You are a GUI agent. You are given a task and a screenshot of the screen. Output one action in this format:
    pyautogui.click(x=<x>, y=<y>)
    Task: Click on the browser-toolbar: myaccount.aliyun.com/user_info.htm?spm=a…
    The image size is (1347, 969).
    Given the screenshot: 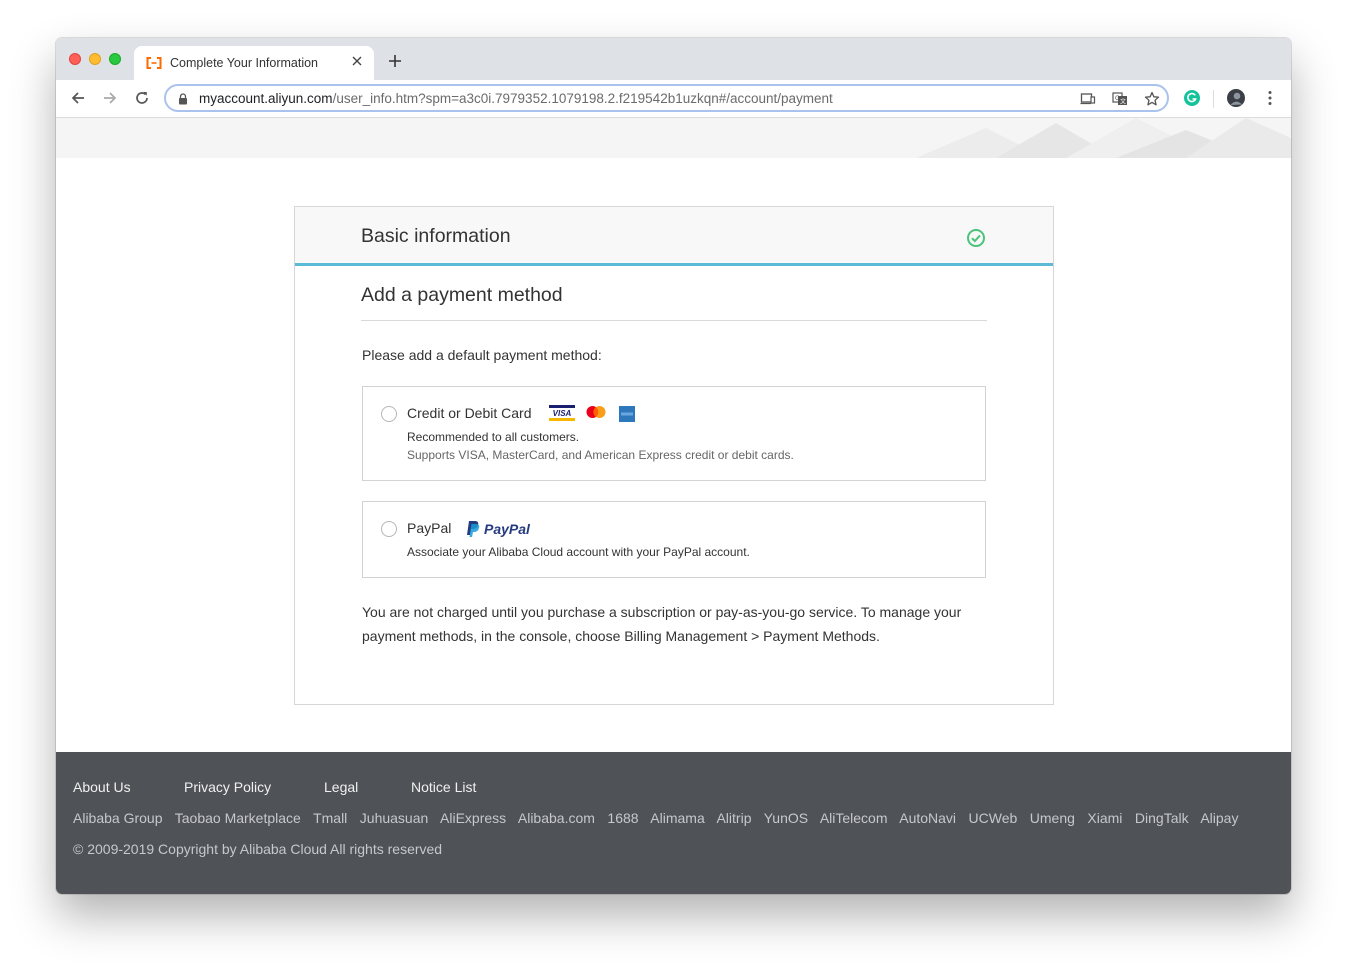 What is the action you would take?
    pyautogui.click(x=673, y=99)
    